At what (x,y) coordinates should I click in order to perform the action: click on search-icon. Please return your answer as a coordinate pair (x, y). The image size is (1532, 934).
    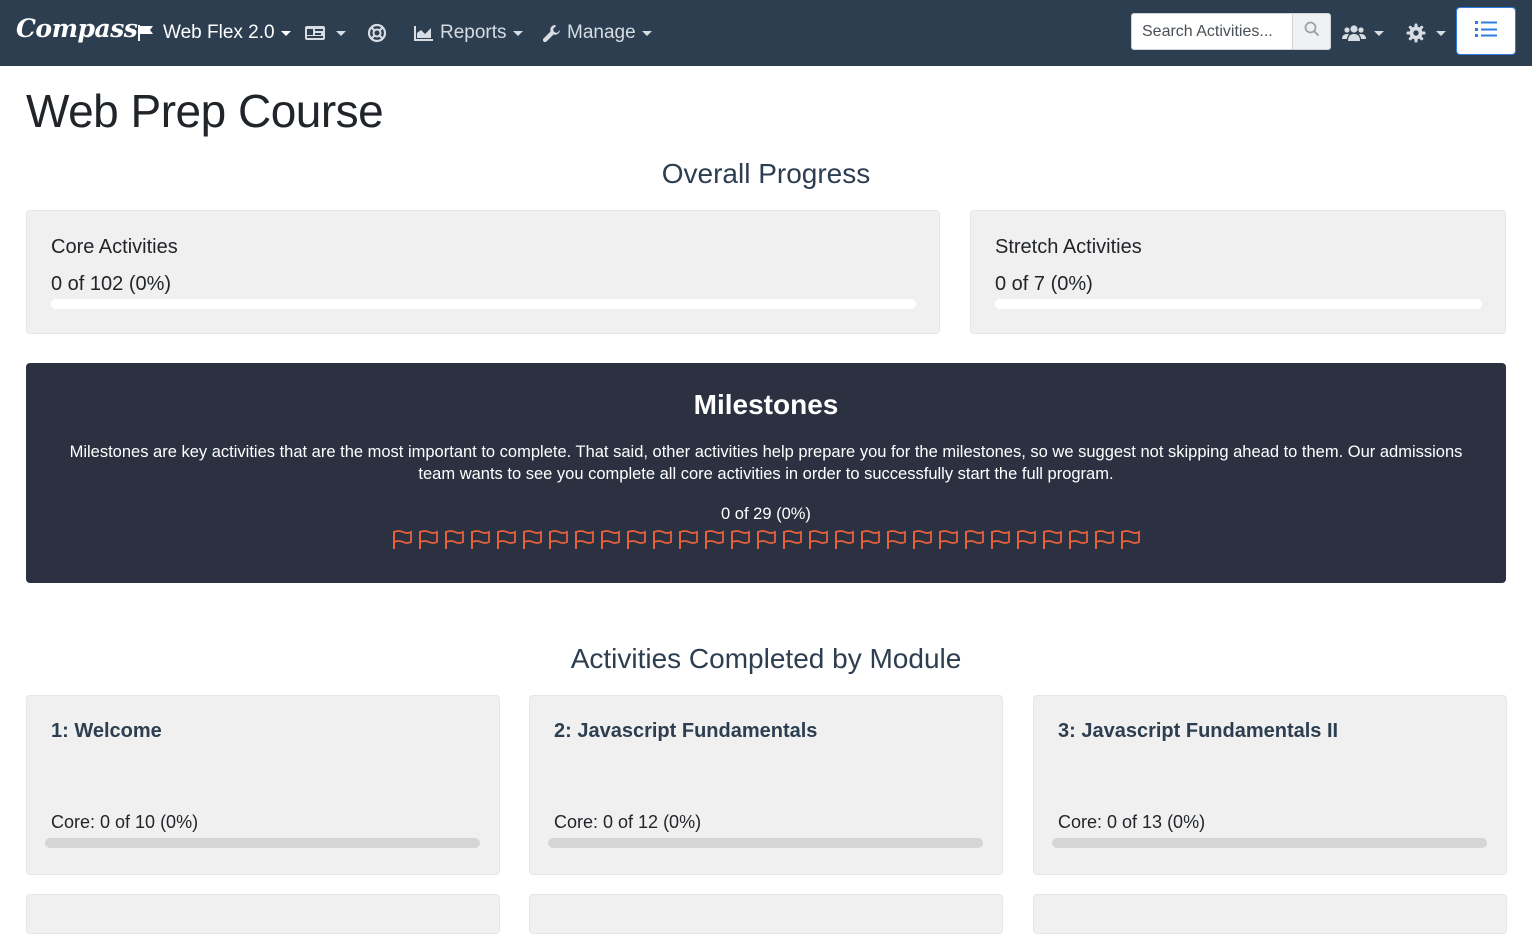
    Looking at the image, I should click on (1312, 31).